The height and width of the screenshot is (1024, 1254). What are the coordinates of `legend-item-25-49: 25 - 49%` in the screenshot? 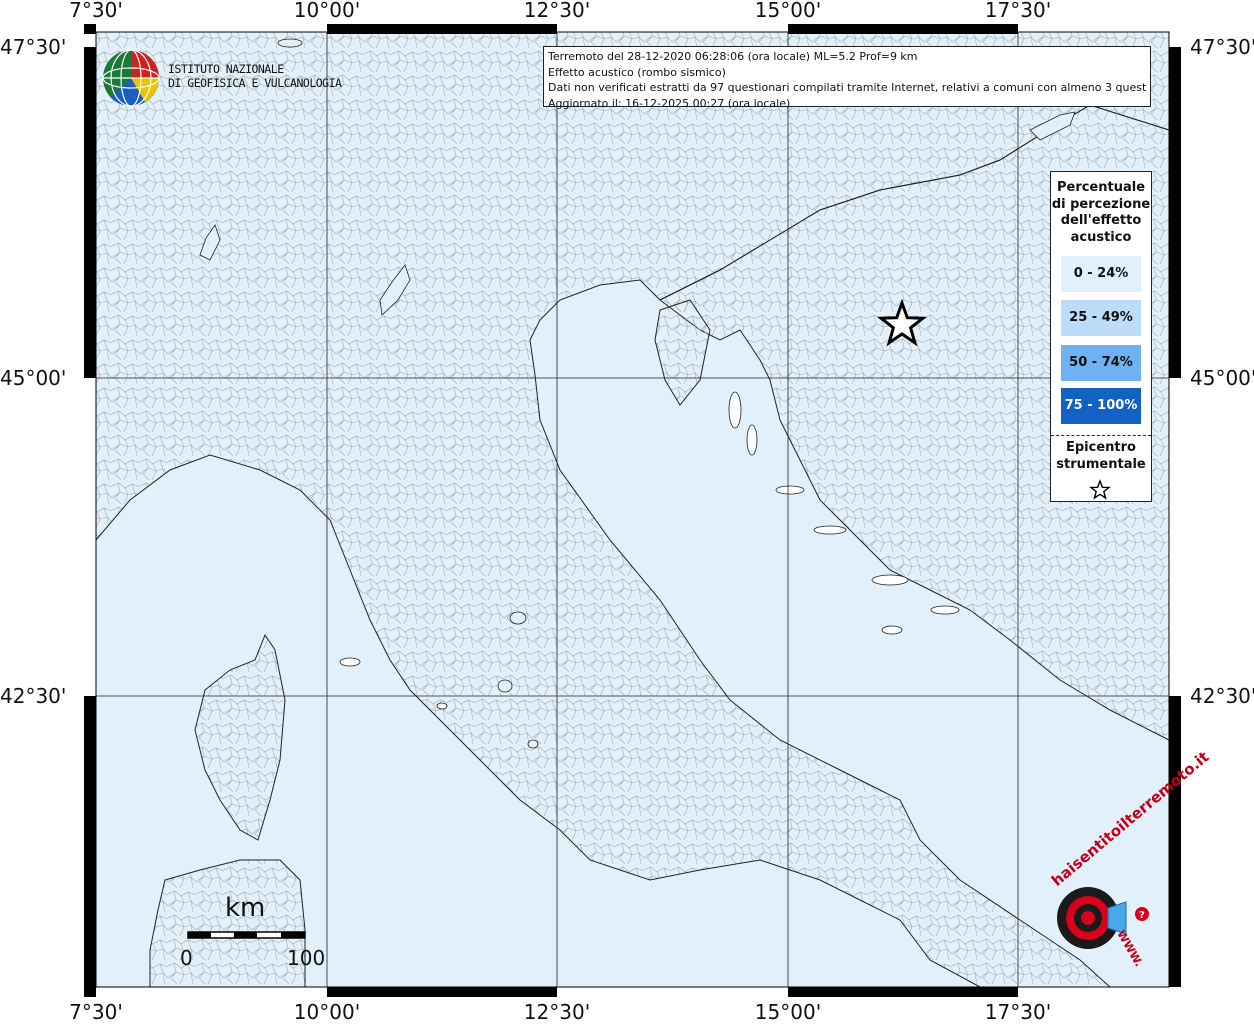 It's located at (1101, 318).